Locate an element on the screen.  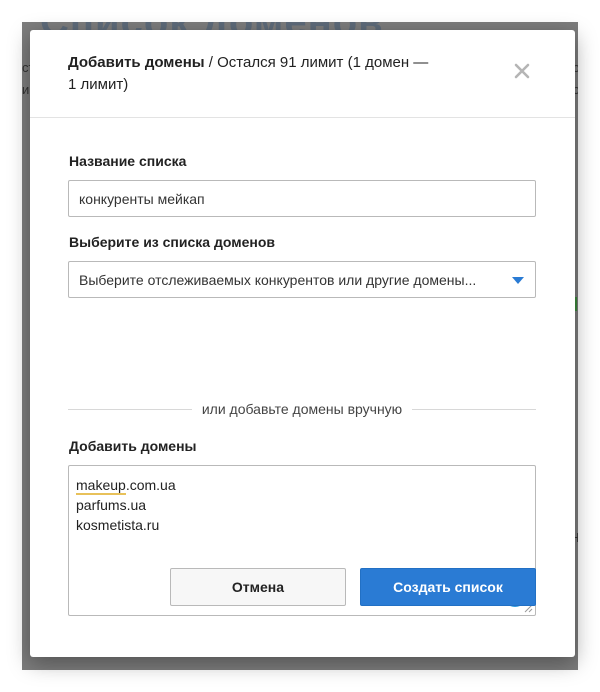
list-name-value: конкуренты мейкап is located at coordinates (142, 198).